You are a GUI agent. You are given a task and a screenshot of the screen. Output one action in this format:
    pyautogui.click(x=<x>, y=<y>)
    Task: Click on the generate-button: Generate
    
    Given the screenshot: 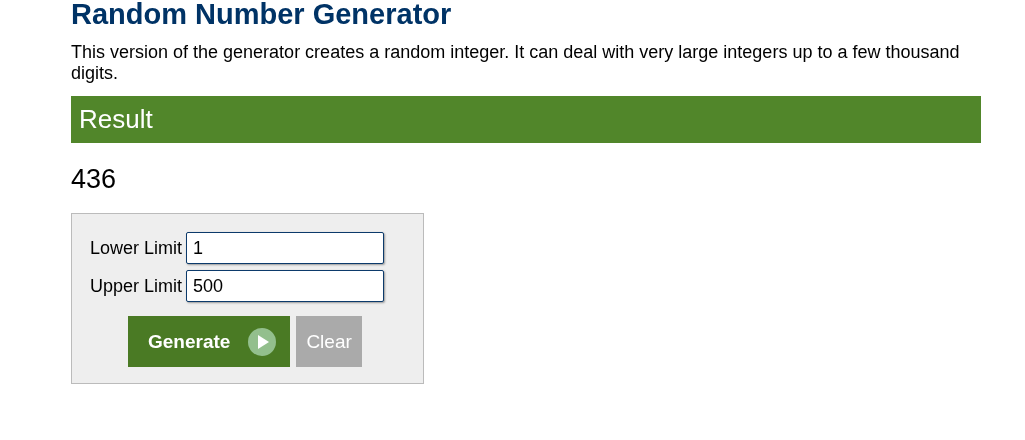 What is the action you would take?
    pyautogui.click(x=209, y=341)
    